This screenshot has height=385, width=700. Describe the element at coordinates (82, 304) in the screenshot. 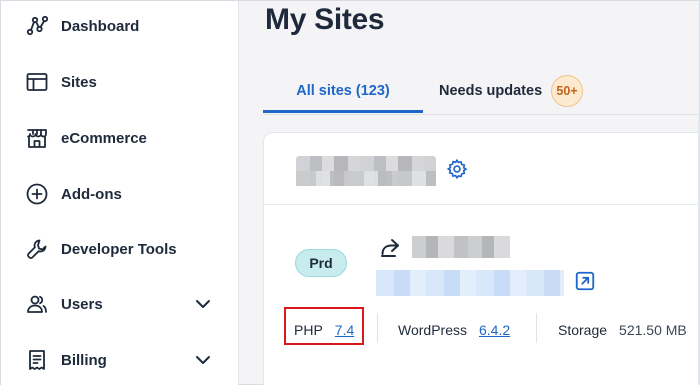

I see `sidebar-item-label: Users` at that location.